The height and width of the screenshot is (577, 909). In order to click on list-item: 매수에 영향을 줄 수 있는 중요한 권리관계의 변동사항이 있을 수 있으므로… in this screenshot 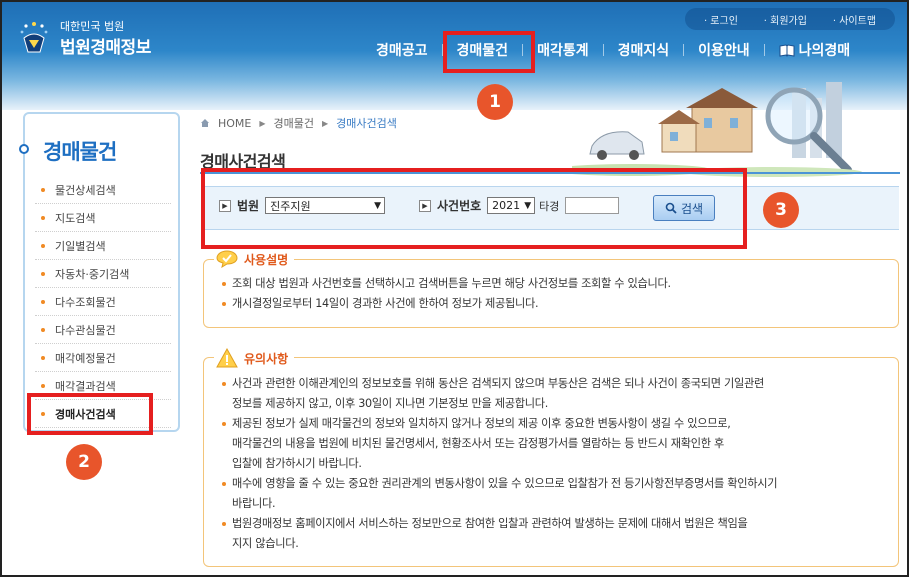, I will do `click(555, 494)`.